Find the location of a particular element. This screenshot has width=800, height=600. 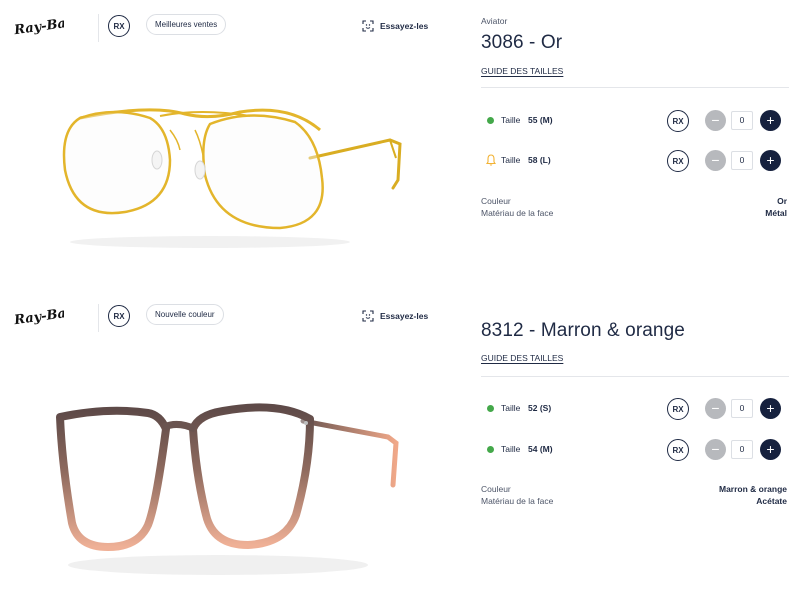

product-title: 3086 - Or is located at coordinates (522, 42).